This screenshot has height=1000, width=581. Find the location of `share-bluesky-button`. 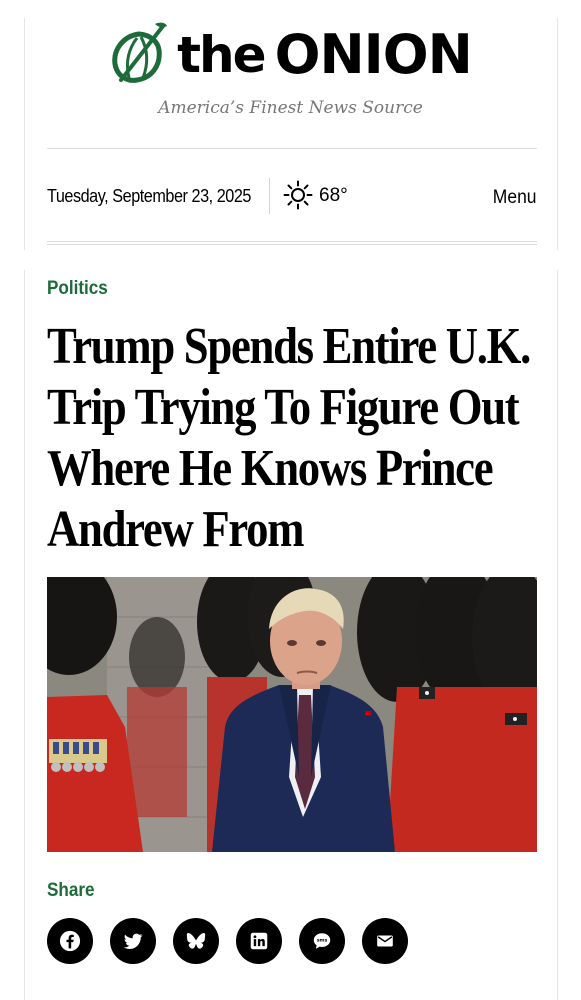

share-bluesky-button is located at coordinates (196, 941).